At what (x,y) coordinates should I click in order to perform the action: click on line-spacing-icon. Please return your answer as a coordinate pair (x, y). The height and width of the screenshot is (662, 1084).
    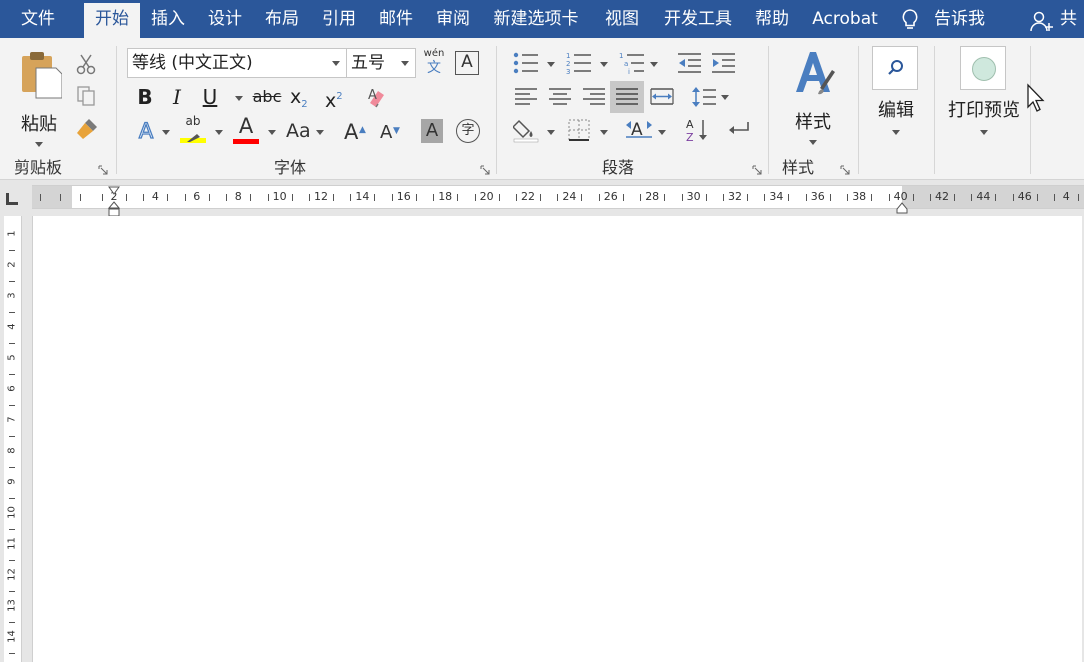
    Looking at the image, I should click on (704, 97).